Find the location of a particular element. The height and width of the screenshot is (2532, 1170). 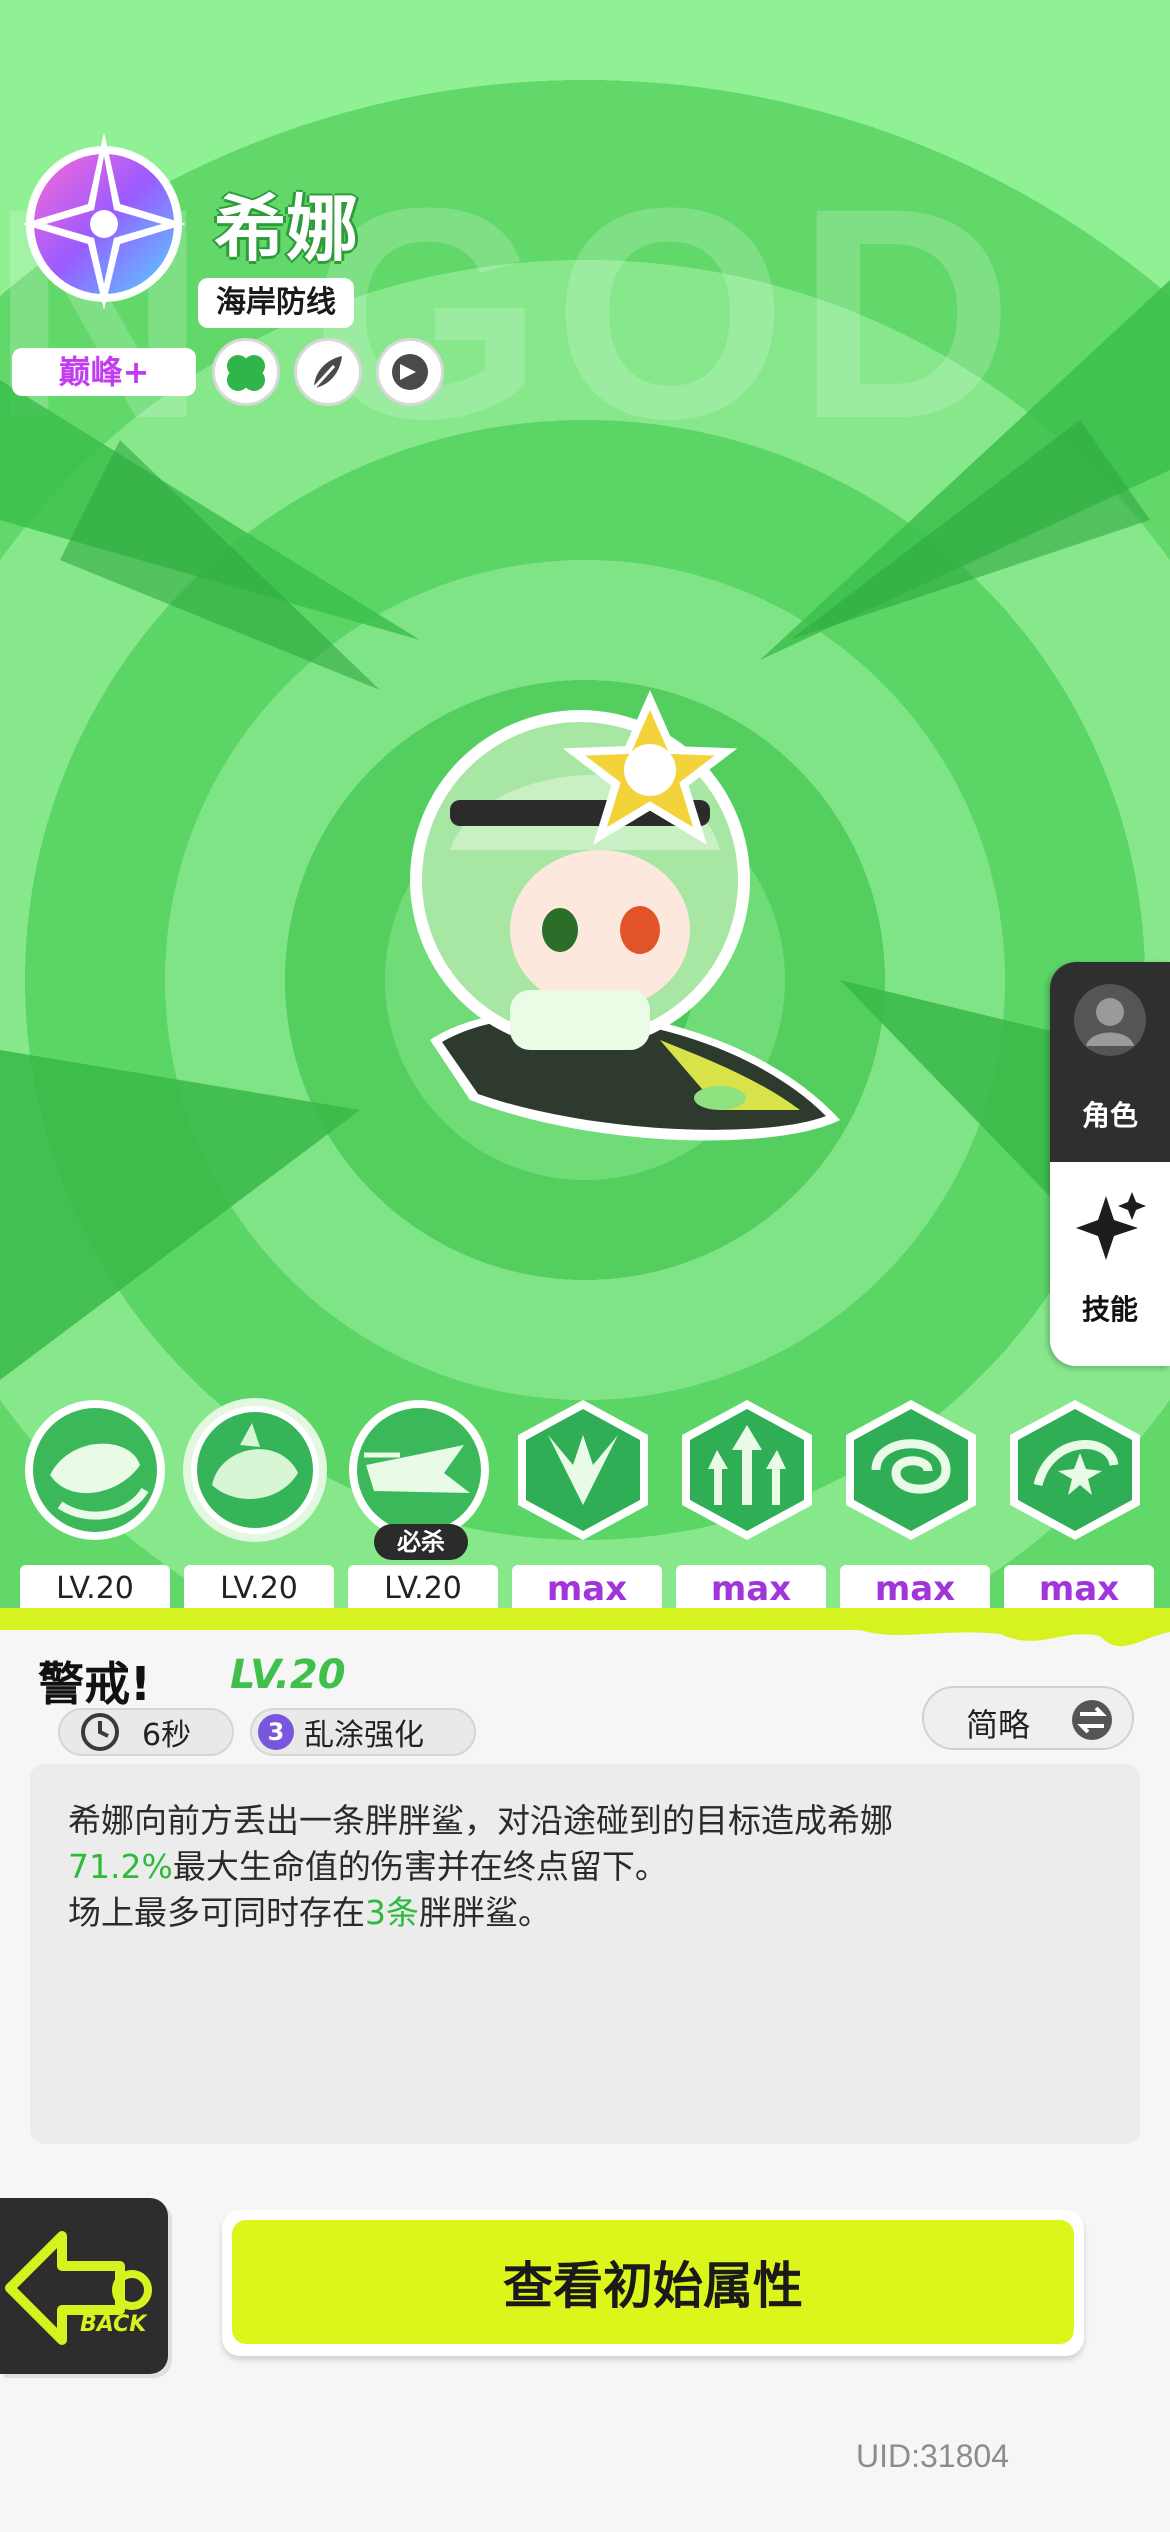

claw-icon is located at coordinates (410, 372).